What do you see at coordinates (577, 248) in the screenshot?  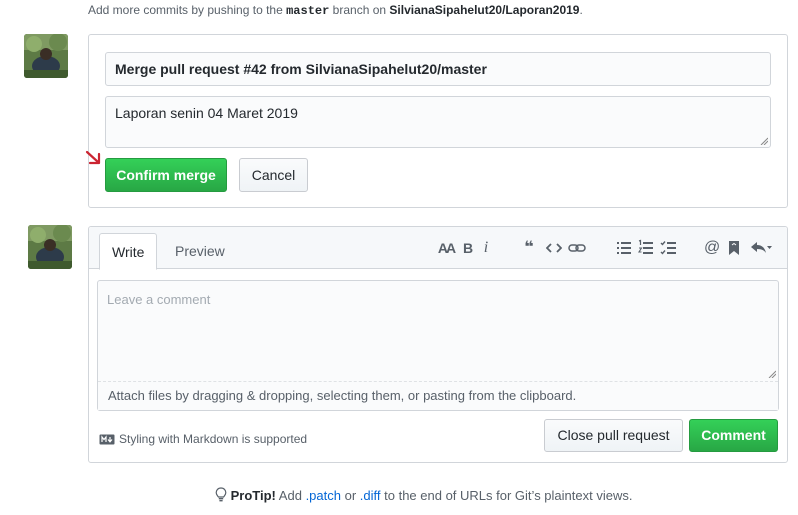 I see `link-icon` at bounding box center [577, 248].